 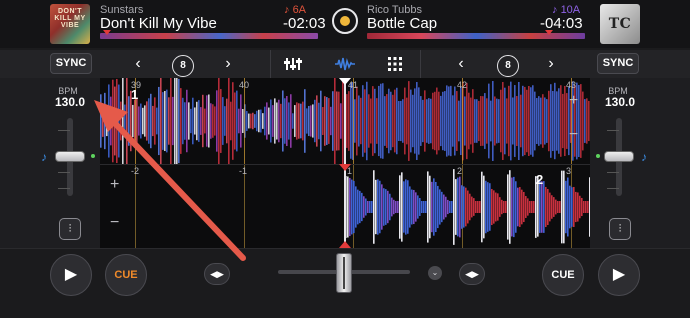 I want to click on chevron-down-icon: ⌄, so click(x=435, y=273).